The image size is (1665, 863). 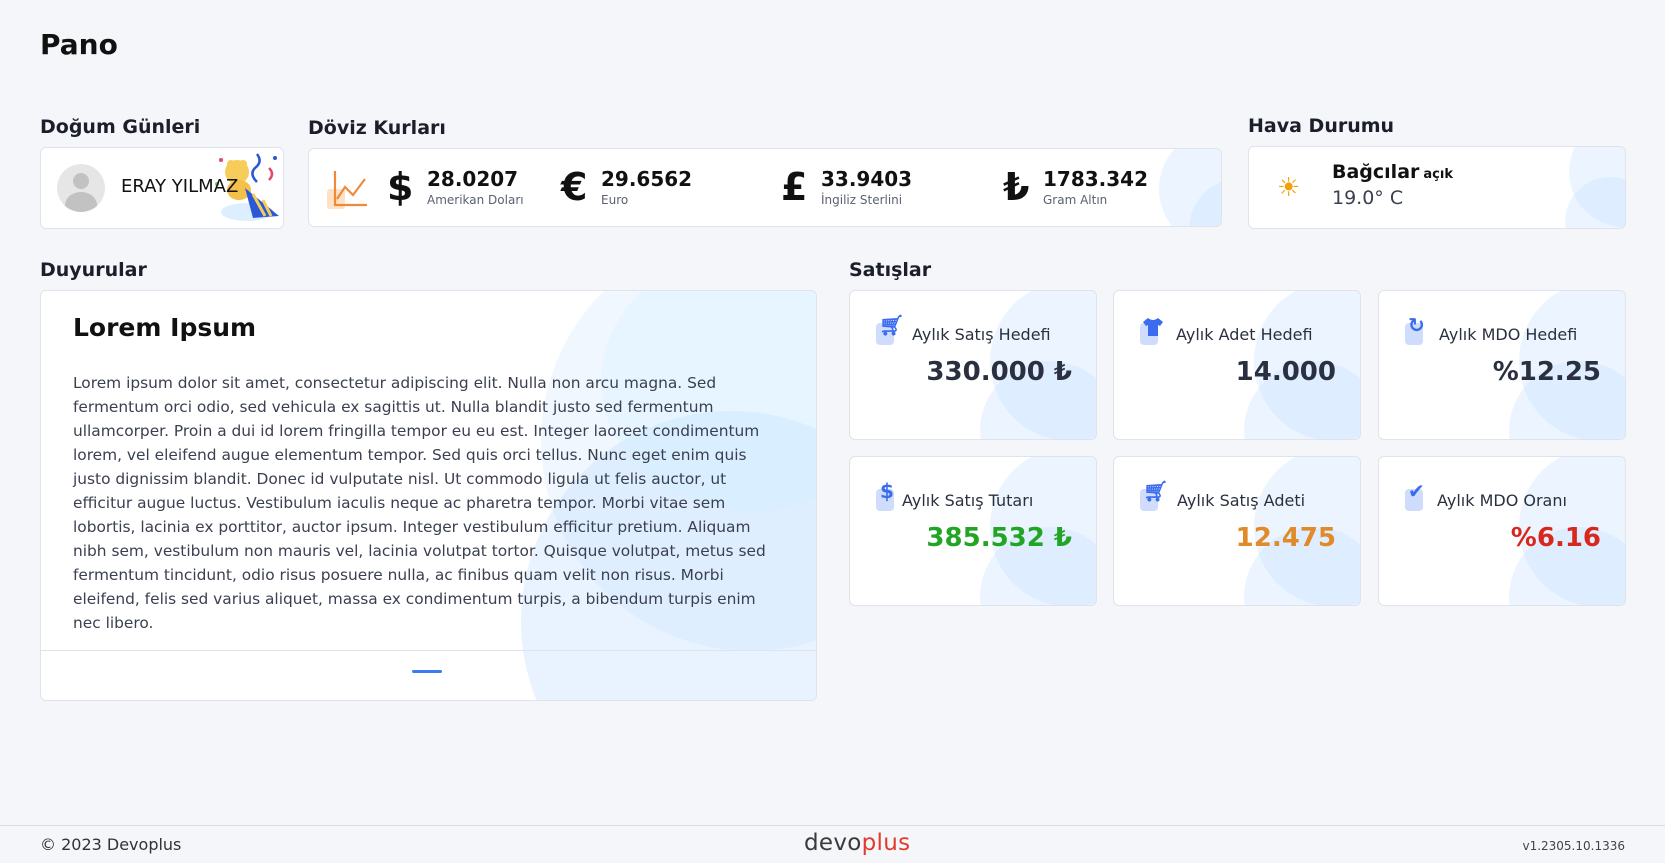 I want to click on lira-icon: ₺, so click(x=1016, y=187).